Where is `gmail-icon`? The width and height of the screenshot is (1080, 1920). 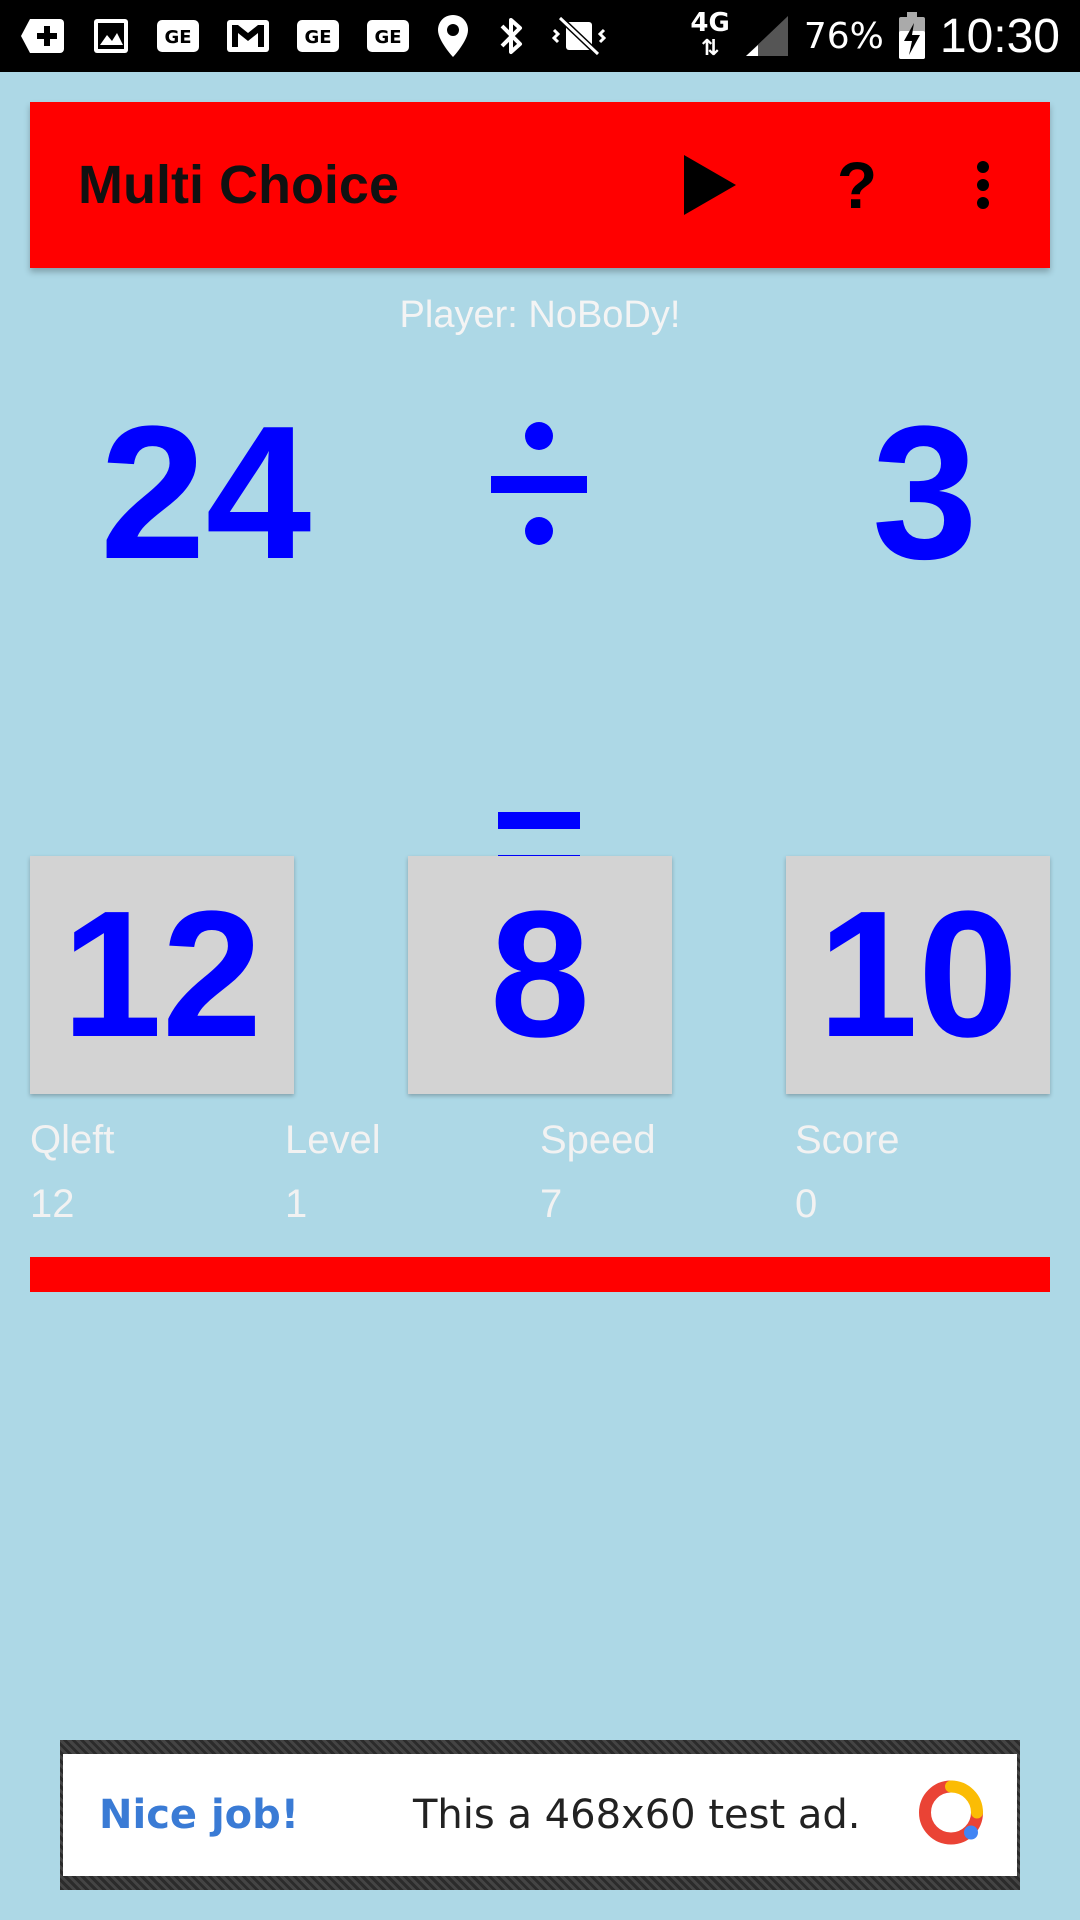
gmail-icon is located at coordinates (248, 36).